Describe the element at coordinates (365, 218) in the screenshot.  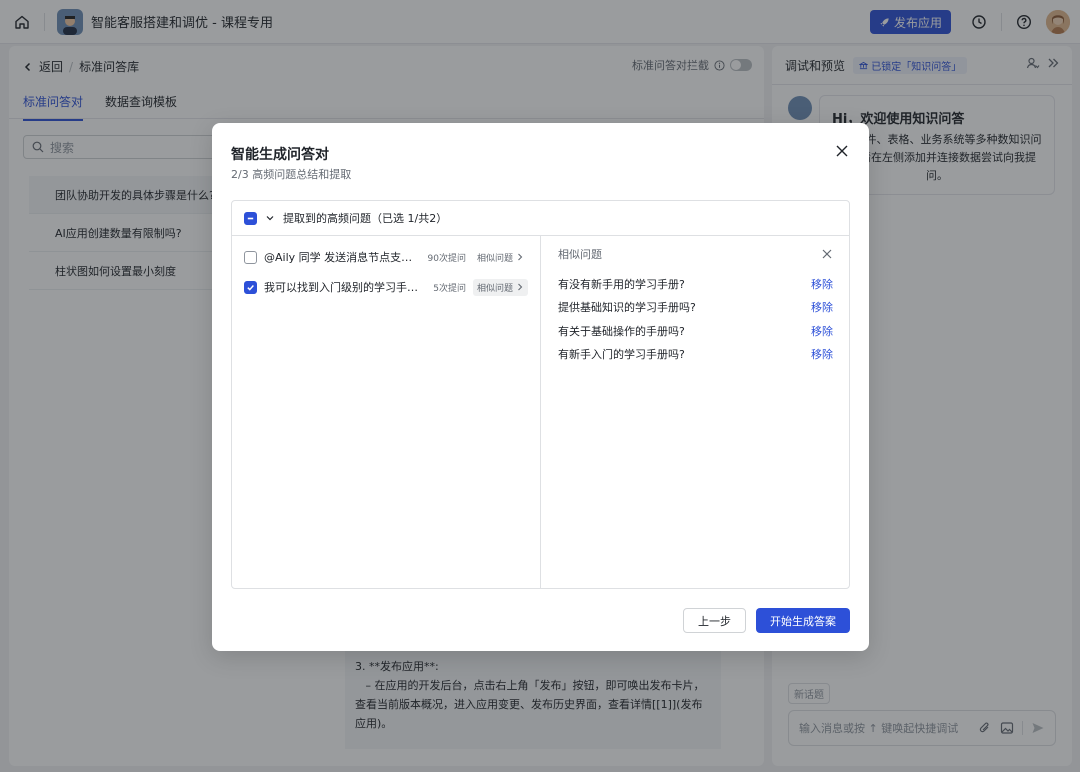
I see `group-header-label: 提取到的高频问题（已选 1/共2）` at that location.